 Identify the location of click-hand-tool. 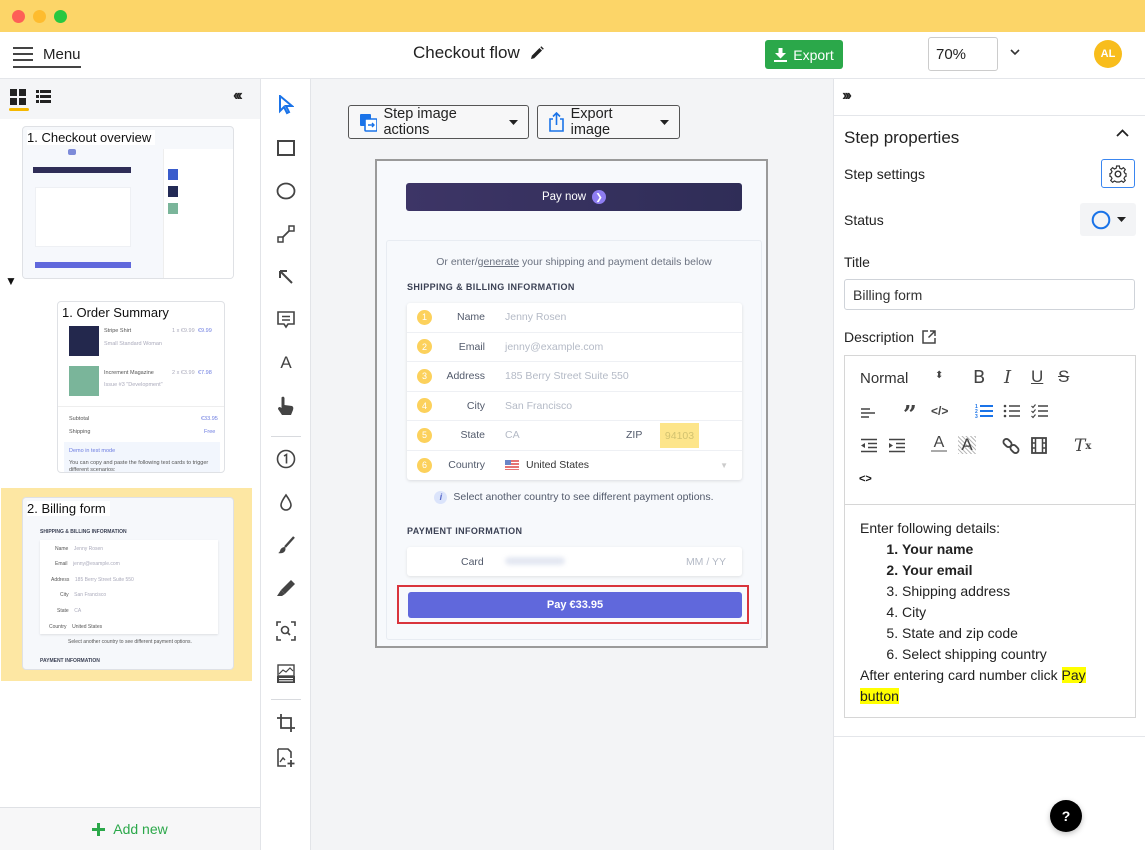
(286, 406).